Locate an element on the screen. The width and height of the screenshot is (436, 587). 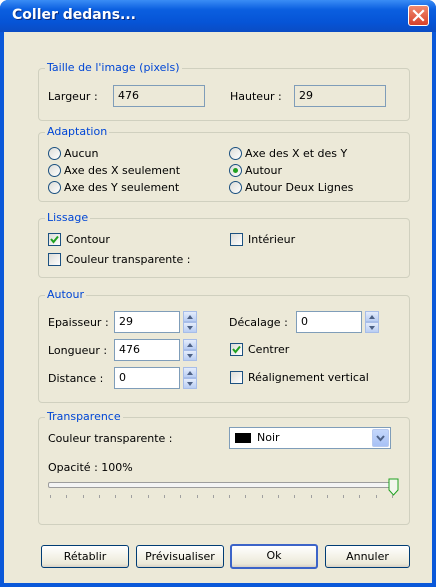
opacity-label: Opacité : 100% is located at coordinates (90, 467).